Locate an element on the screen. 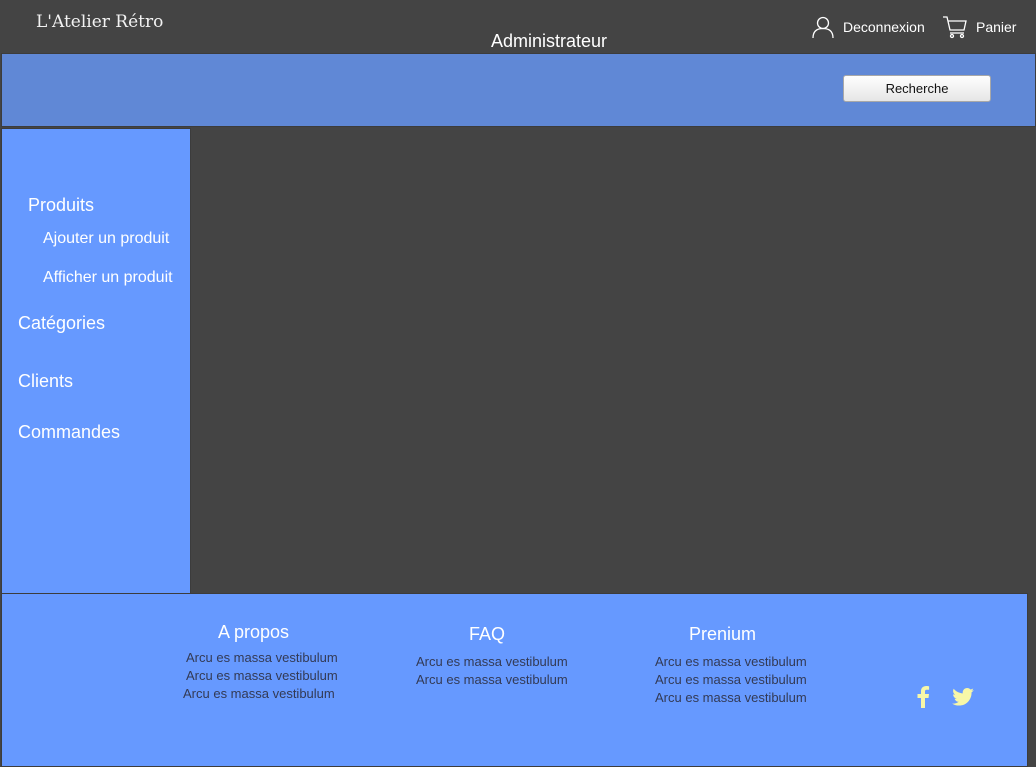 Image resolution: width=1036 pixels, height=767 pixels. cart-link: Panier is located at coordinates (979, 27).